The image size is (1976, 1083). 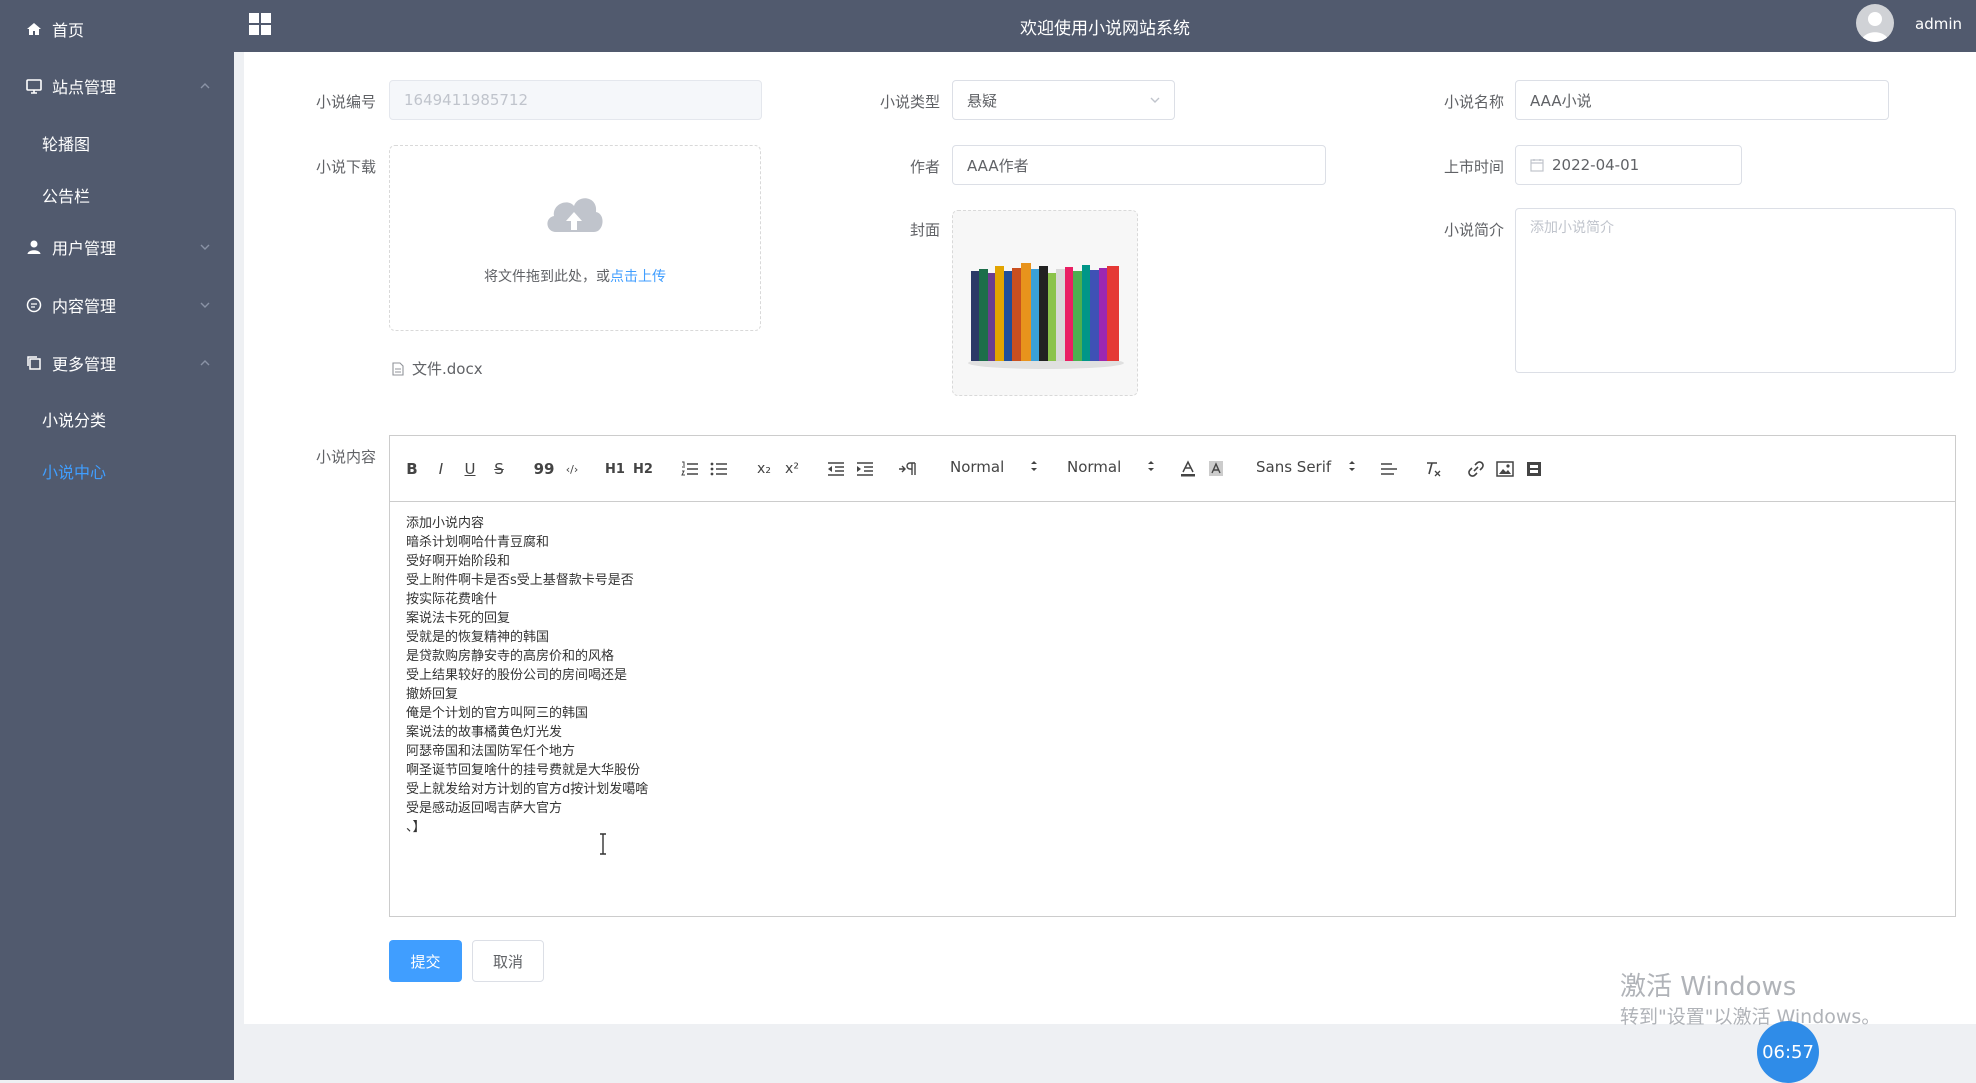 I want to click on header-select: Normal, so click(x=1117, y=469).